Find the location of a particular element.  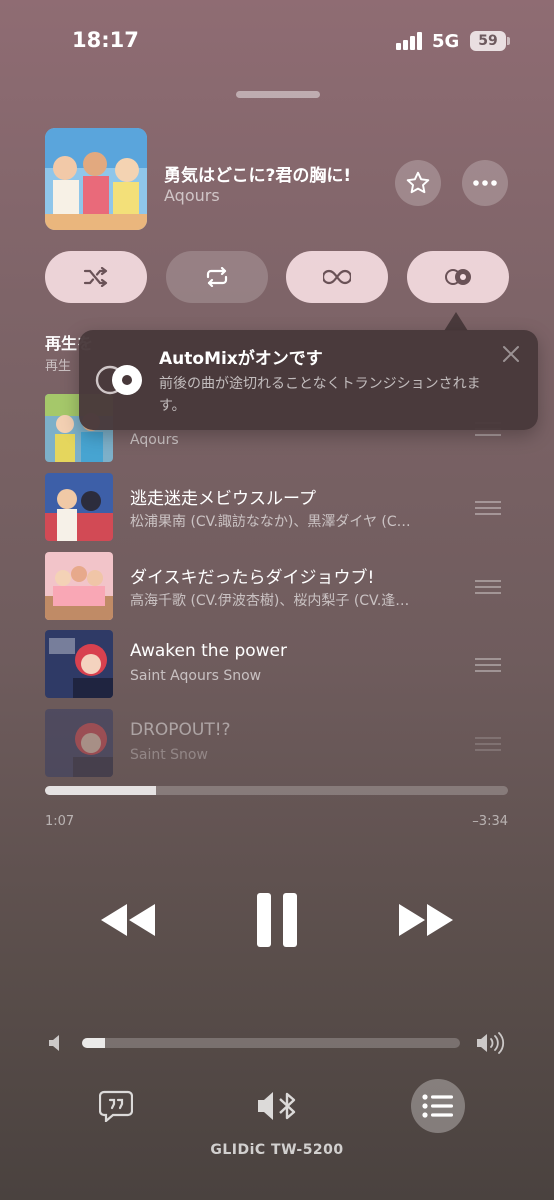

more-icon is located at coordinates (485, 183).